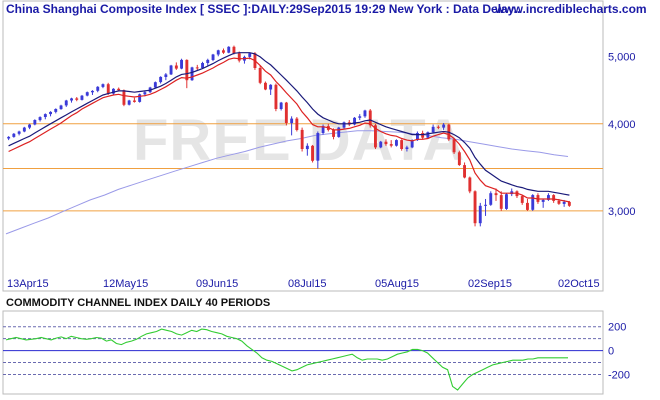 Image resolution: width=660 pixels, height=400 pixels. What do you see at coordinates (579, 284) in the screenshot?
I see `x-tick-label: 02Oct15` at bounding box center [579, 284].